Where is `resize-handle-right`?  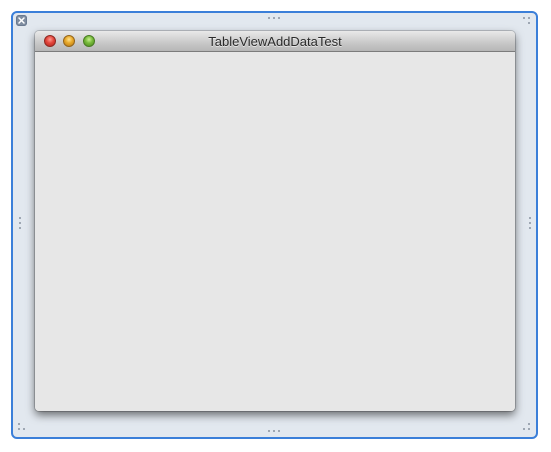 resize-handle-right is located at coordinates (530, 223).